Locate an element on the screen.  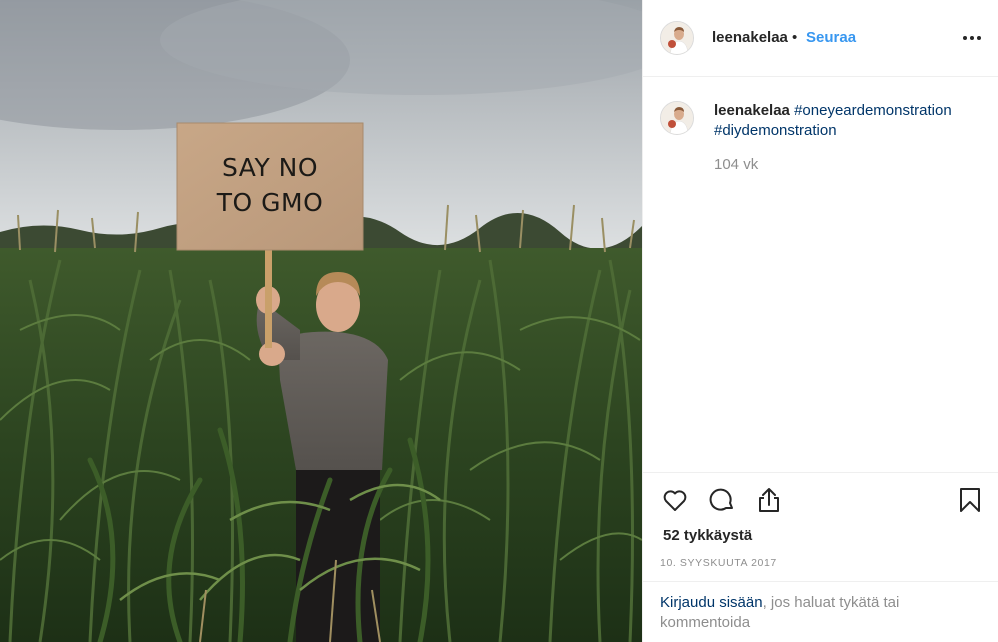
follow-button: Seuraa is located at coordinates (831, 37).